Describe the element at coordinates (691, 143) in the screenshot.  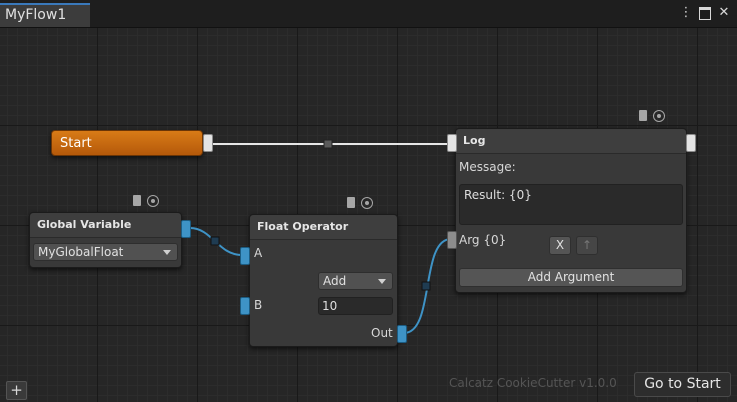
I see `log-flow-out-port` at that location.